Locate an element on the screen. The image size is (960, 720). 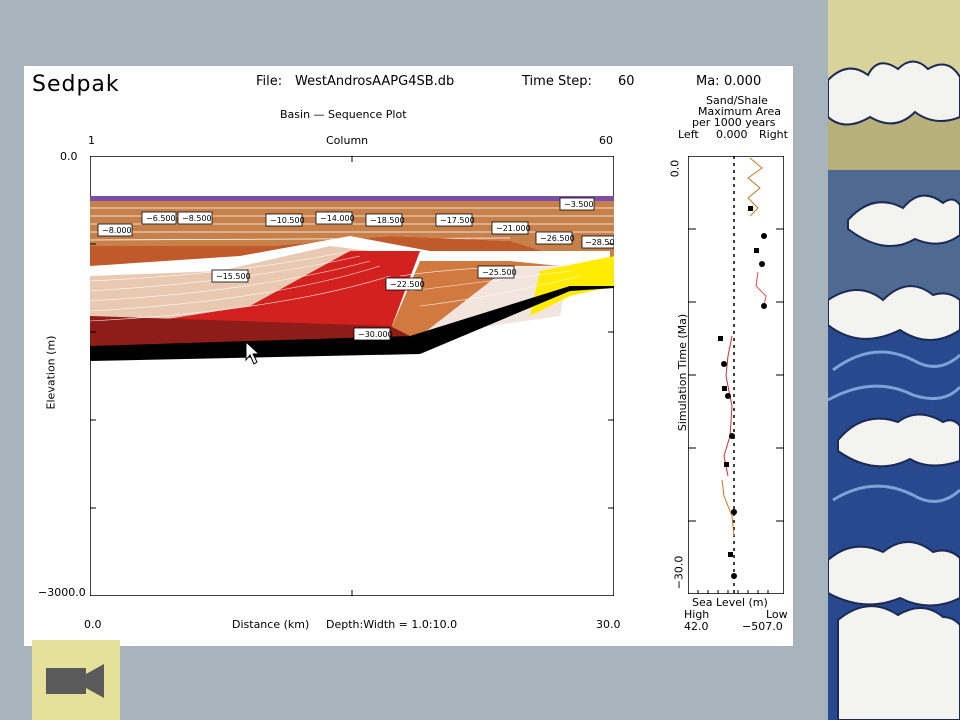
sequence-label-text: −8.000 is located at coordinates (117, 230).